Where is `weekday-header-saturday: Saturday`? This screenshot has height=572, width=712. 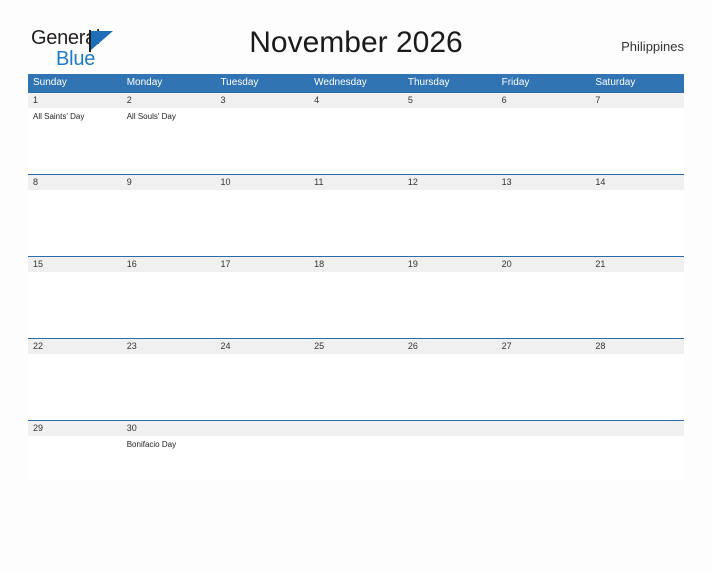
weekday-header-saturday: Saturday is located at coordinates (615, 82).